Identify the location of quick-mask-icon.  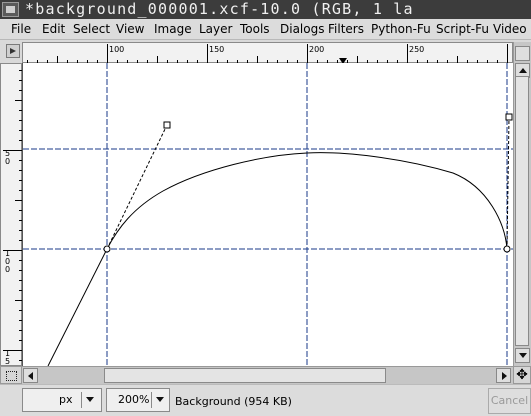
(11, 375).